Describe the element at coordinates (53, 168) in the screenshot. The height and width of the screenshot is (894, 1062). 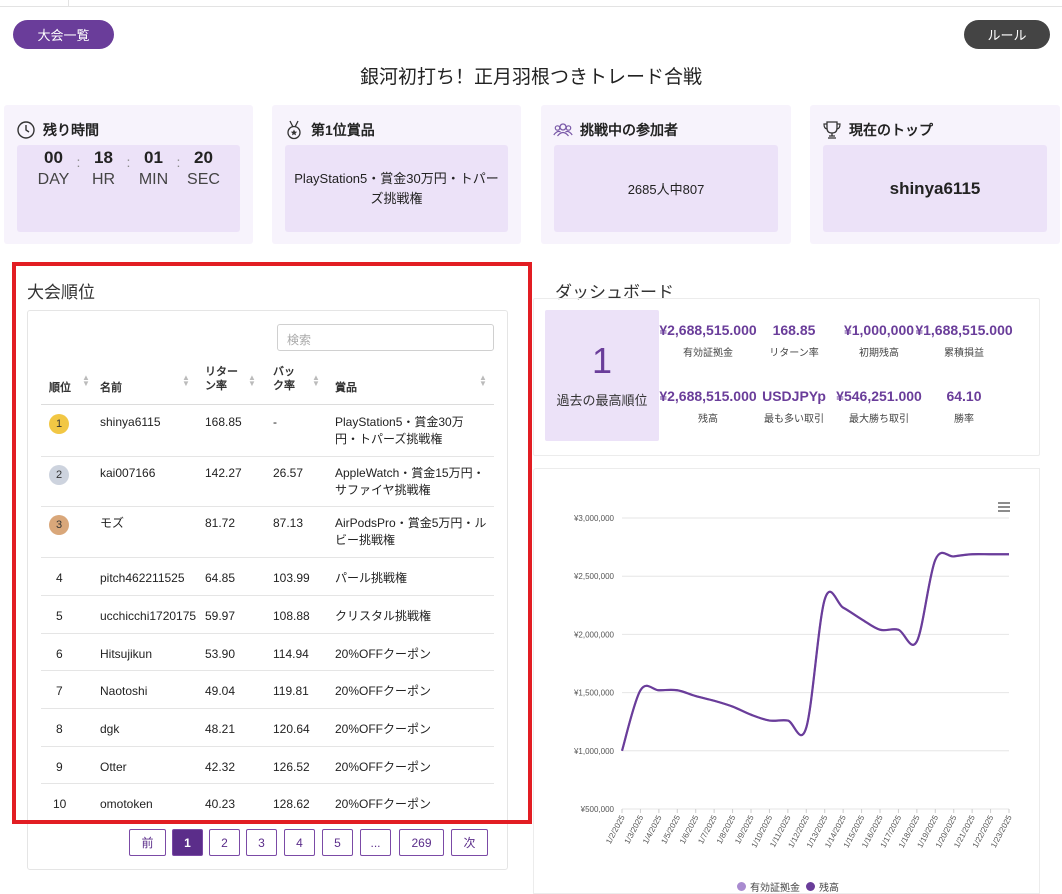
I see `countdown-days: 00 DAY` at that location.